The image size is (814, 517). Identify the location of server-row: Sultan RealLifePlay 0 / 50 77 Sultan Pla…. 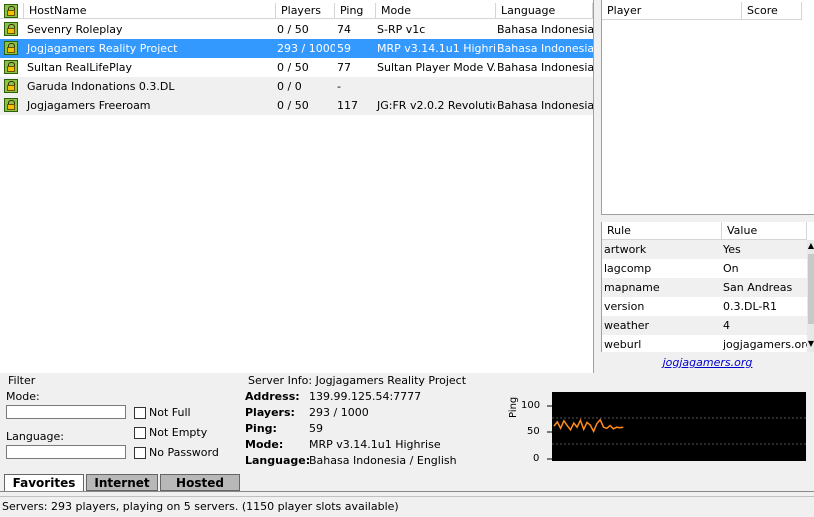
(296, 67).